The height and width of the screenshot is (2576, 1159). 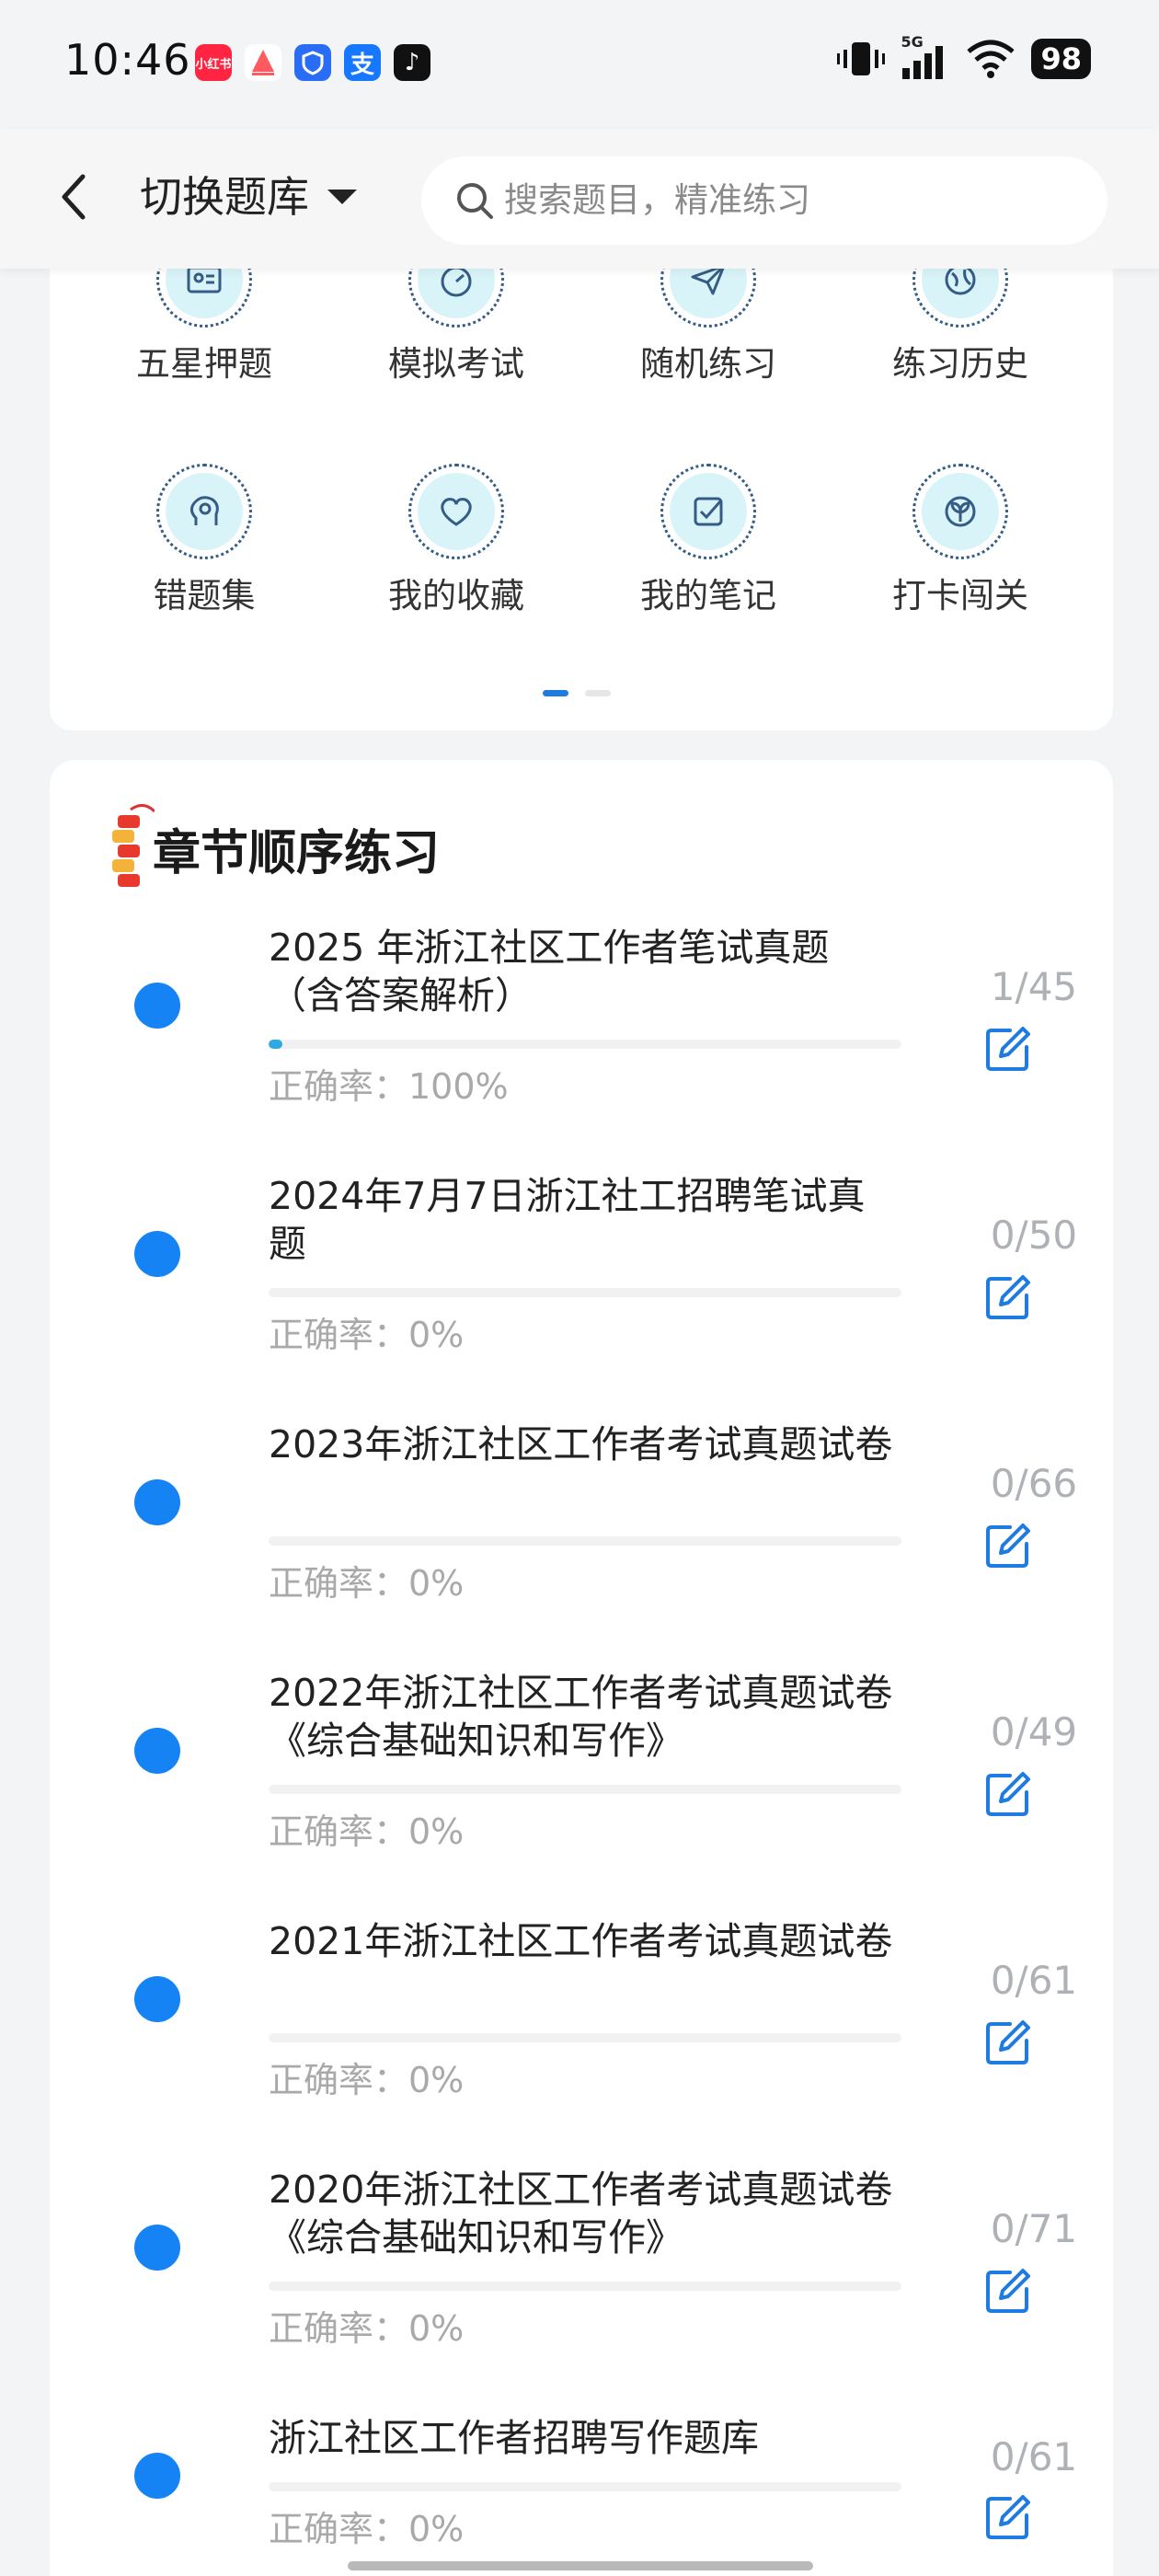 What do you see at coordinates (475, 201) in the screenshot?
I see `search-icon` at bounding box center [475, 201].